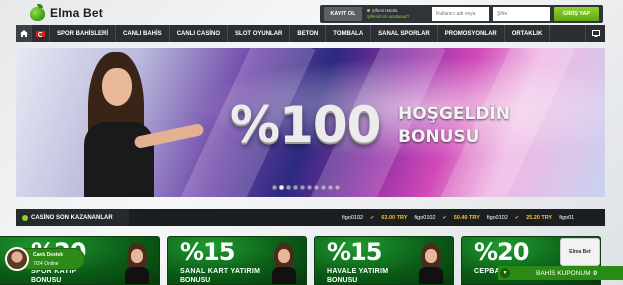 This screenshot has height=285, width=623. What do you see at coordinates (349, 33) in the screenshot?
I see `nav-item-tombala: TOMBALA` at bounding box center [349, 33].